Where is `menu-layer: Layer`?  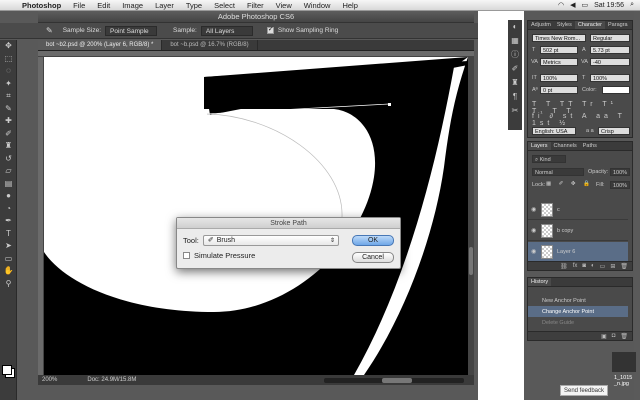
menu-layer: Layer is located at coordinates (164, 5).